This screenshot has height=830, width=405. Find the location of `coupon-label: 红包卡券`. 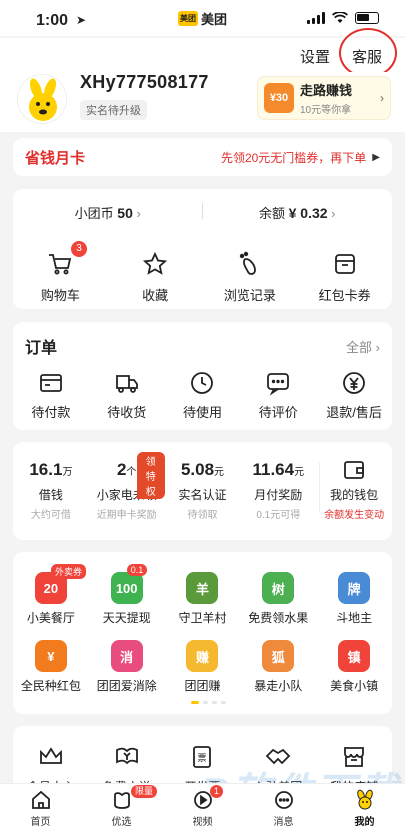

coupon-label: 红包卡券 is located at coordinates (344, 295).